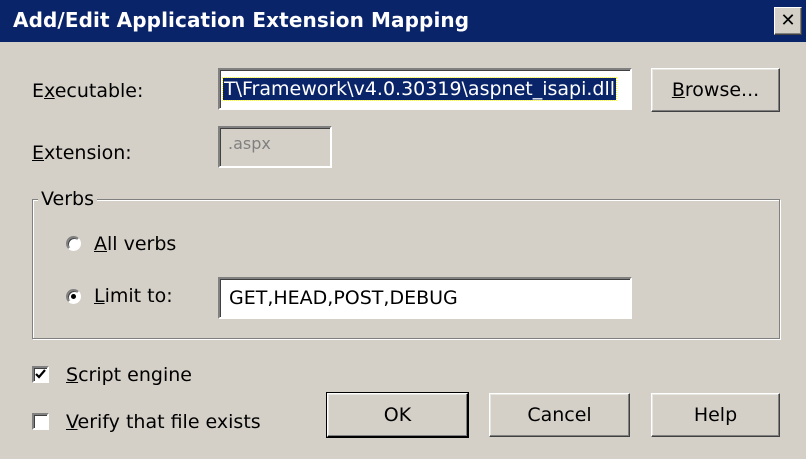 The height and width of the screenshot is (459, 806). Describe the element at coordinates (40, 421) in the screenshot. I see `verify-file-checkbox` at that location.